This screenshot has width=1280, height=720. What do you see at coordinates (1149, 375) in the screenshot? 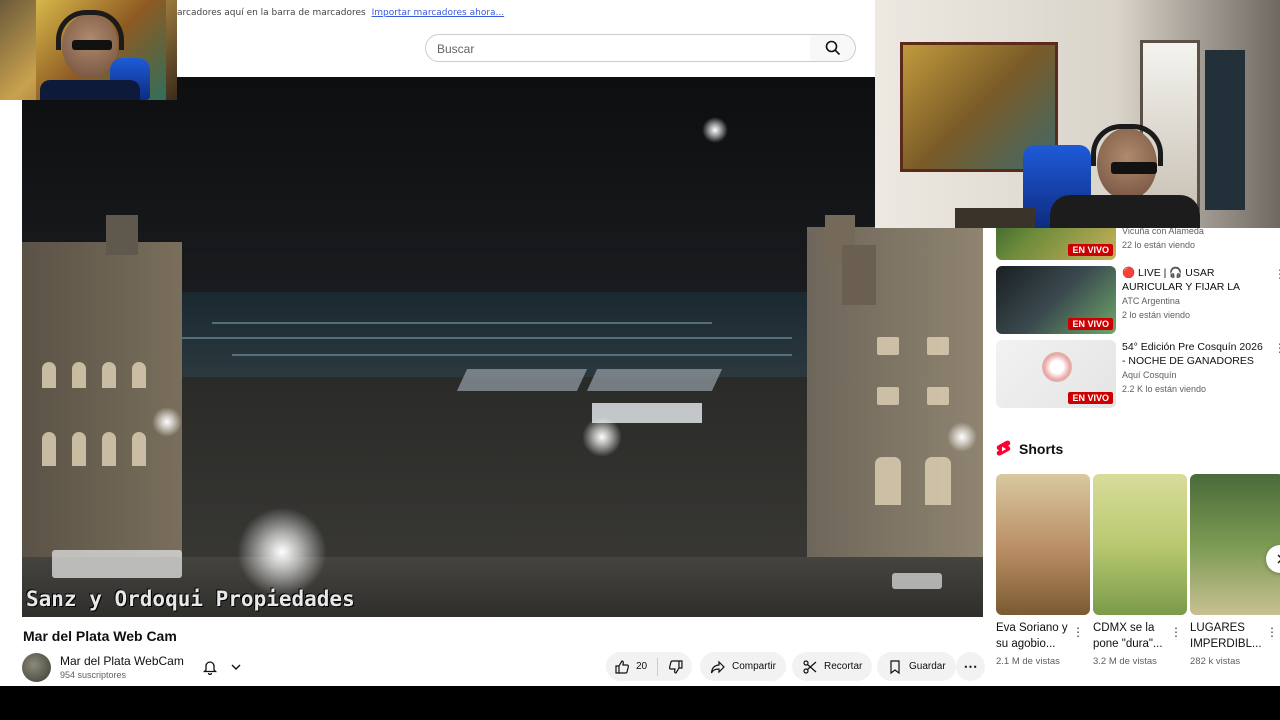
I see `recommendation-channel: Aquí Cosquín` at bounding box center [1149, 375].